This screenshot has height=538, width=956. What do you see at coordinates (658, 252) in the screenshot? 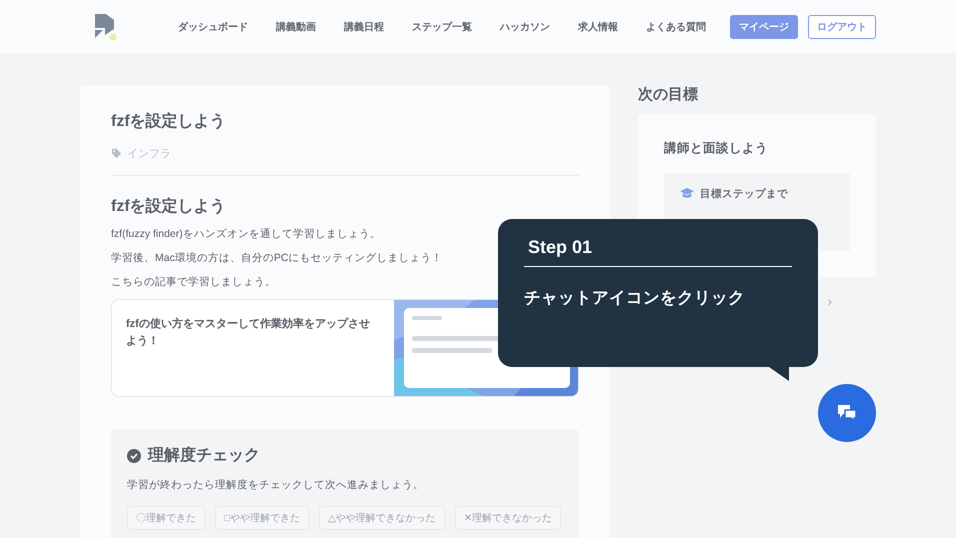
I see `tooltip-step: Step 01` at bounding box center [658, 252].